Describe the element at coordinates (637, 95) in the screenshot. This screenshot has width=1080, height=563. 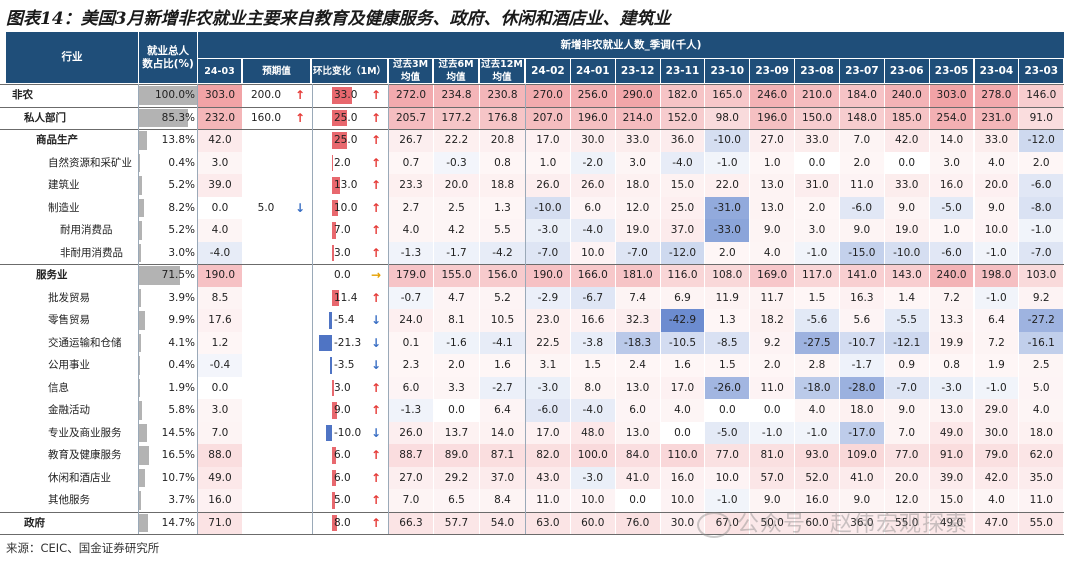
I see `month-value: 290.0` at that location.